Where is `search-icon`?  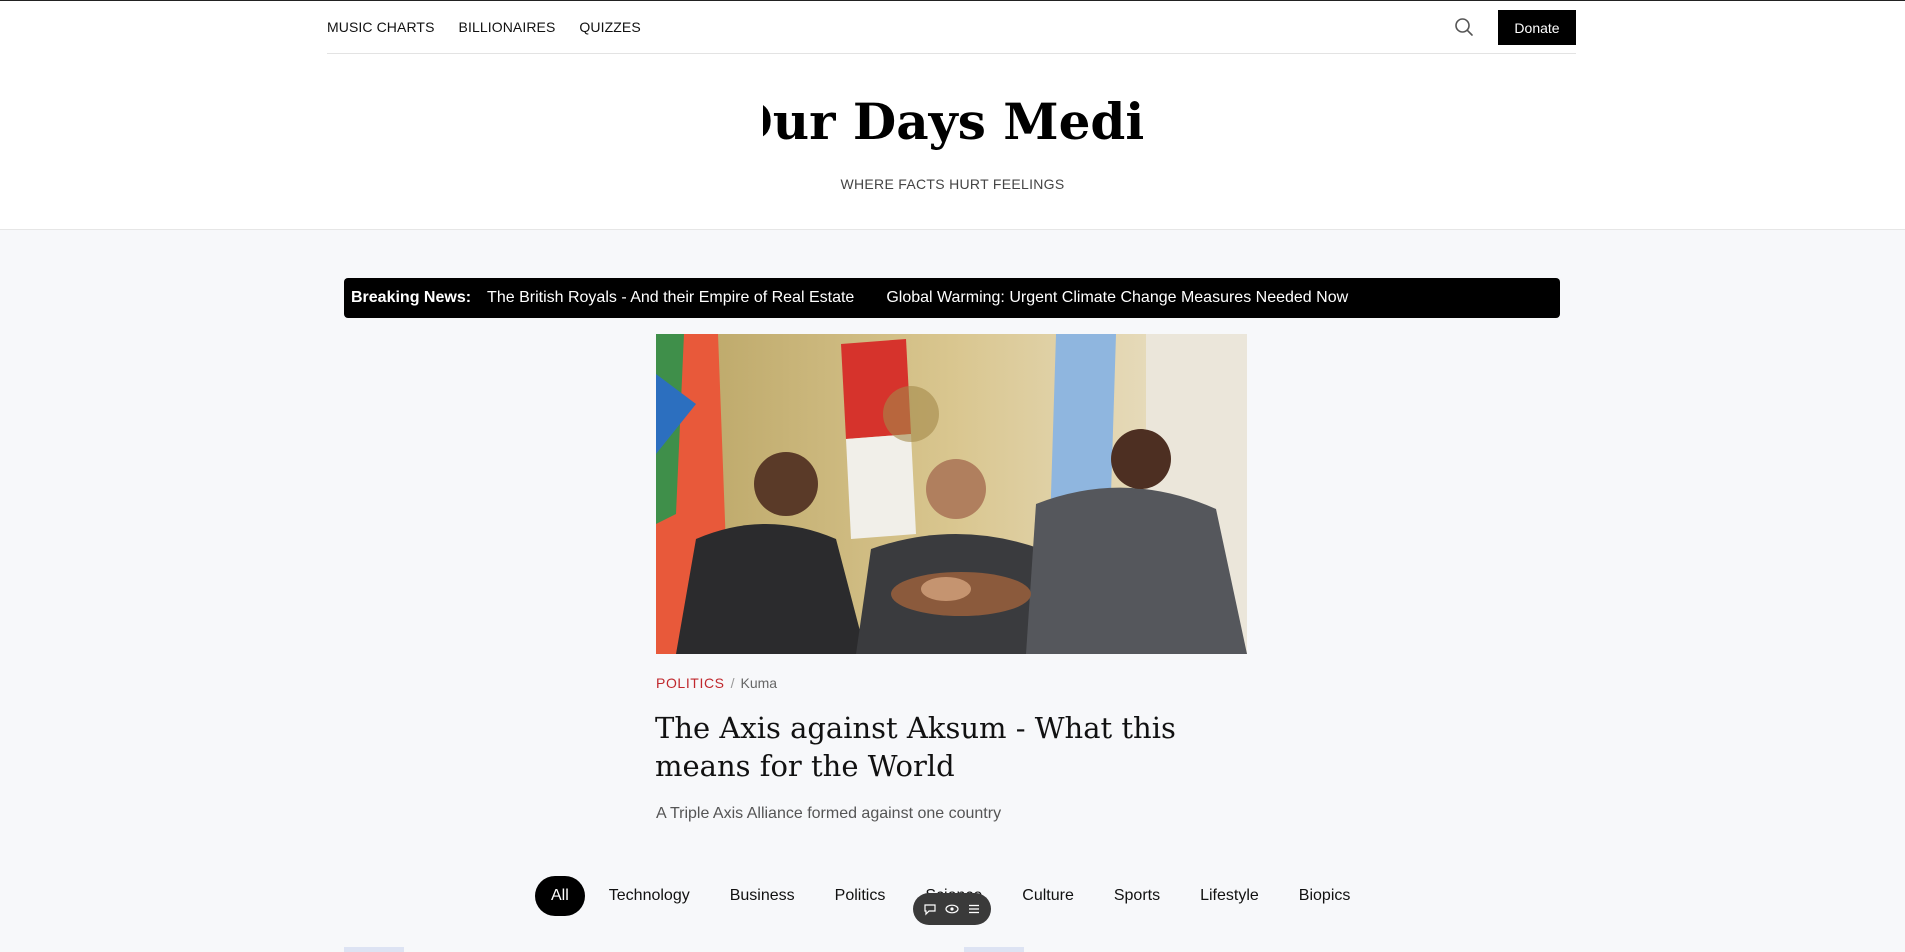 search-icon is located at coordinates (1464, 27).